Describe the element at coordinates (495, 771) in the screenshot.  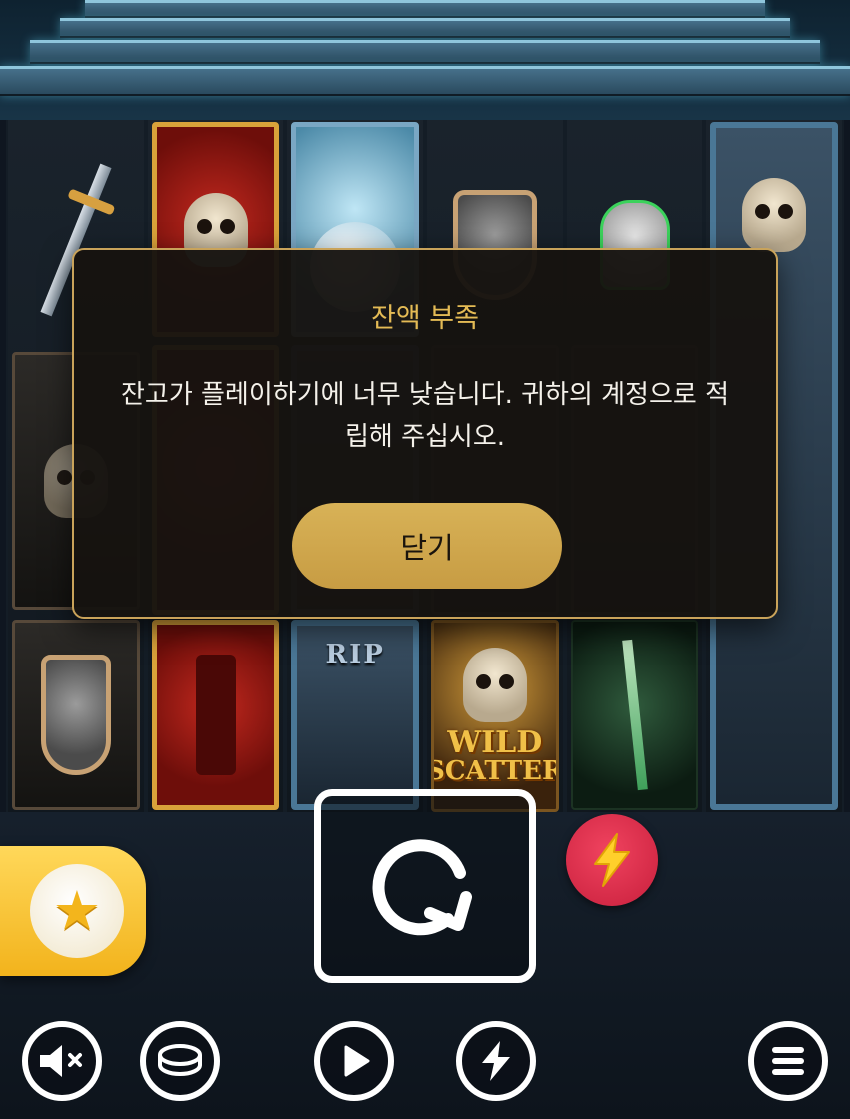
I see `scatter-label: SCATTER` at that location.